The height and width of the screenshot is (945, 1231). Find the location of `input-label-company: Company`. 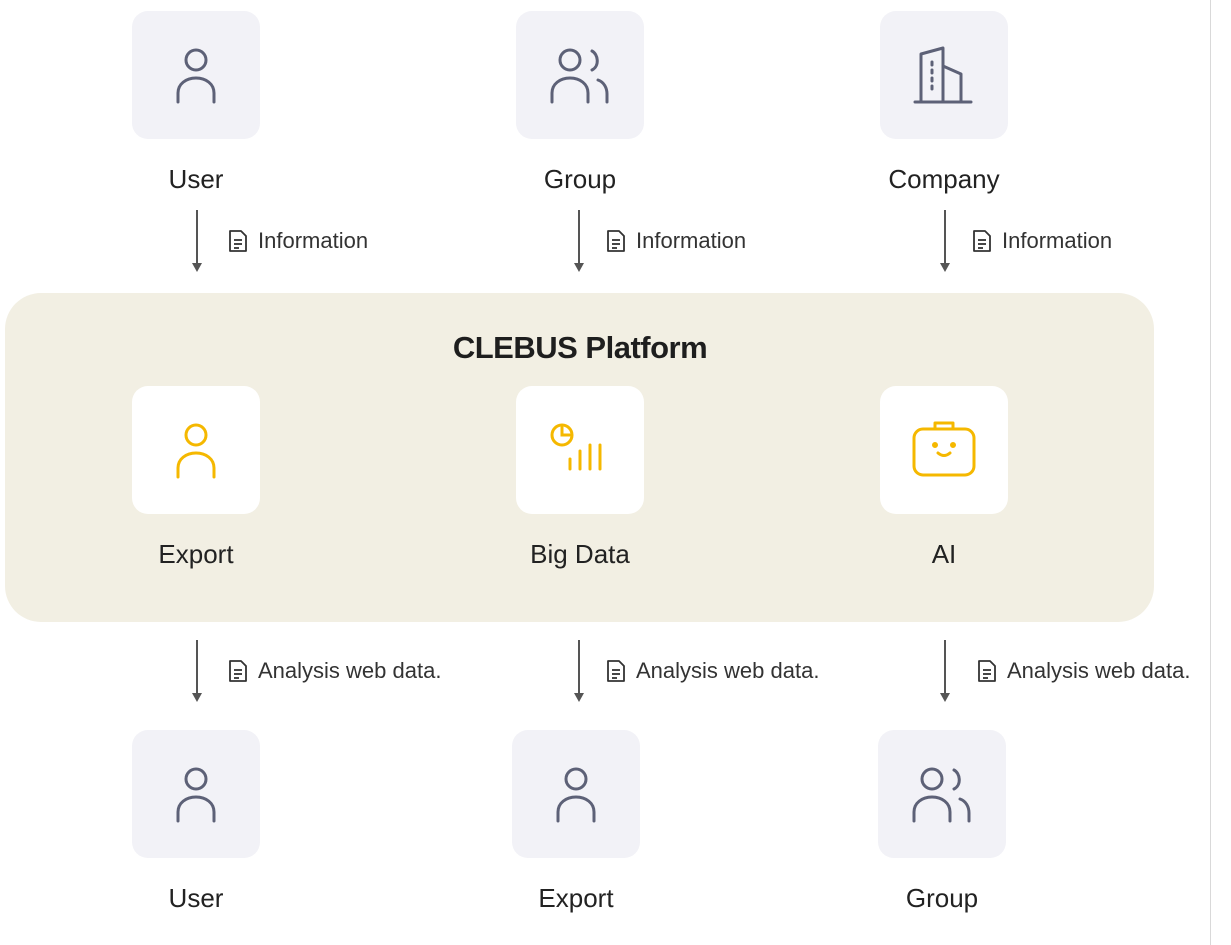

input-label-company: Company is located at coordinates (944, 179).